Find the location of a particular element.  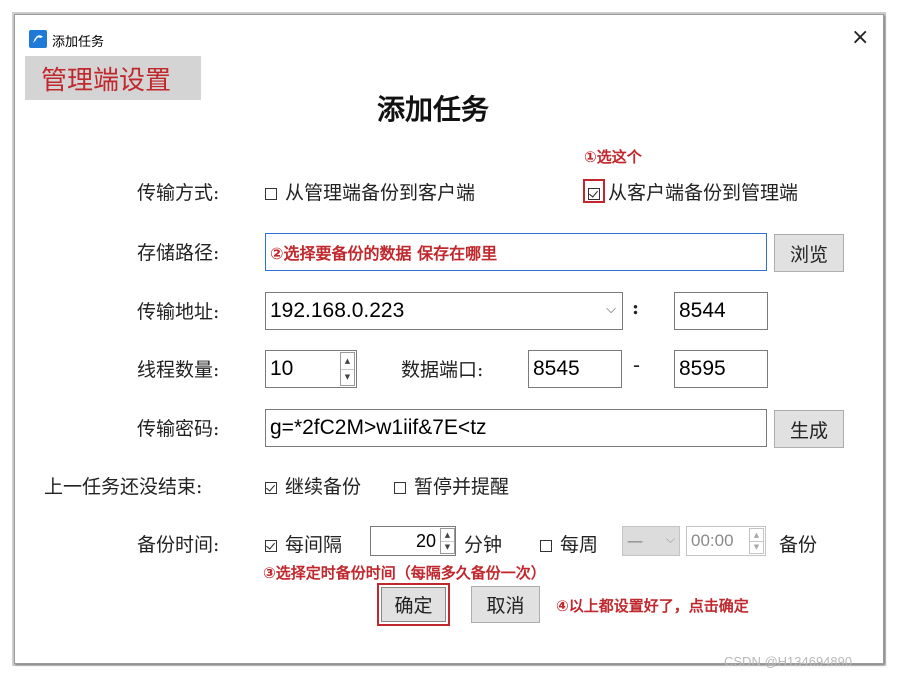

password-value: g=*2fC2M>w1iif&7E<tz is located at coordinates (378, 427).